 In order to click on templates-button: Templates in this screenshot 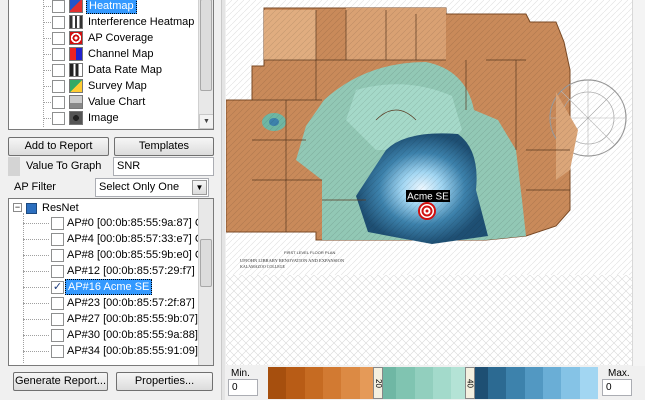, I will do `click(164, 146)`.